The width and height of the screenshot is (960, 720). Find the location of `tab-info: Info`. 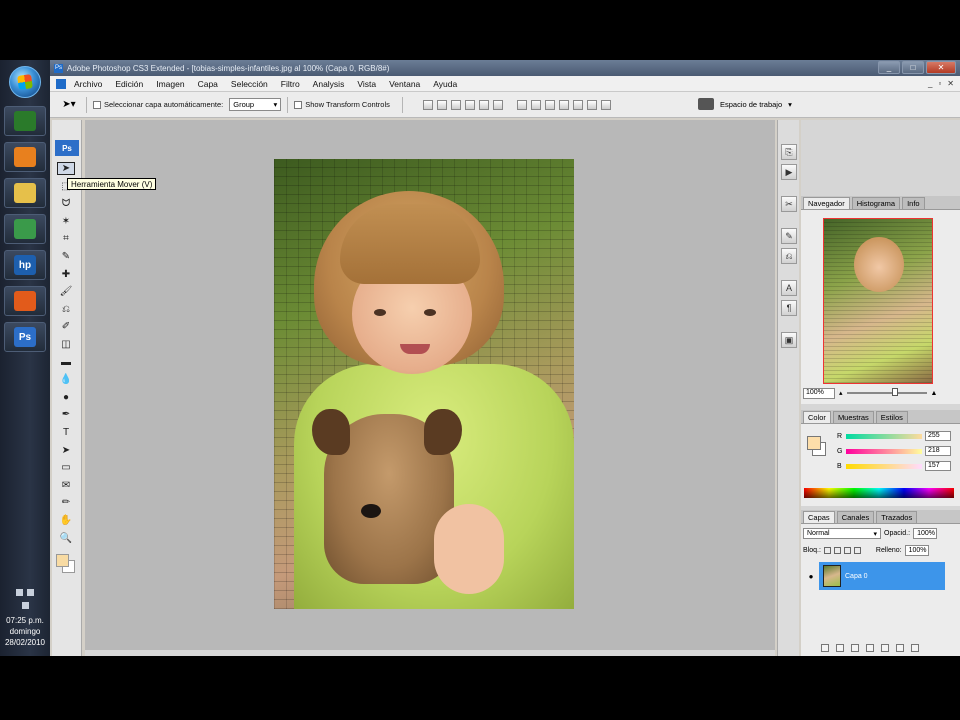

tab-info: Info is located at coordinates (913, 203).